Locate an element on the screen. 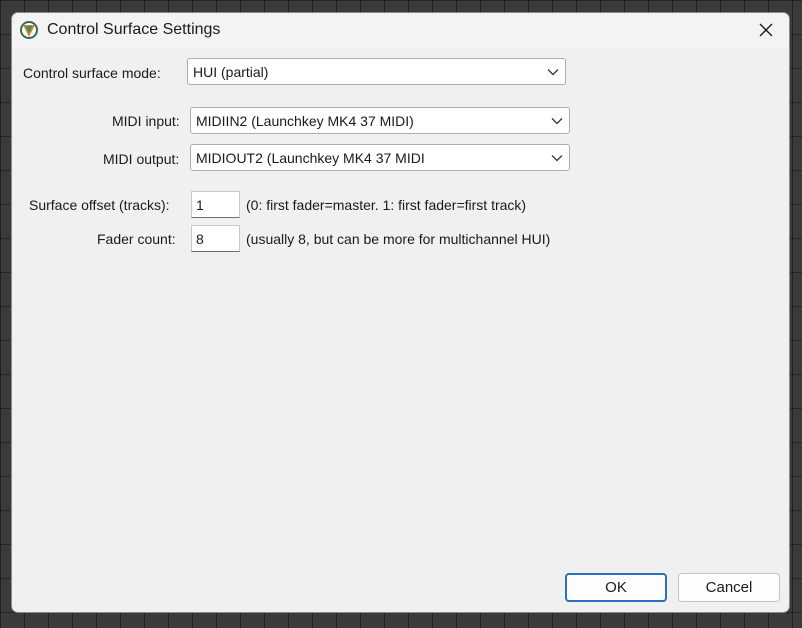  ok-button: OK is located at coordinates (616, 587).